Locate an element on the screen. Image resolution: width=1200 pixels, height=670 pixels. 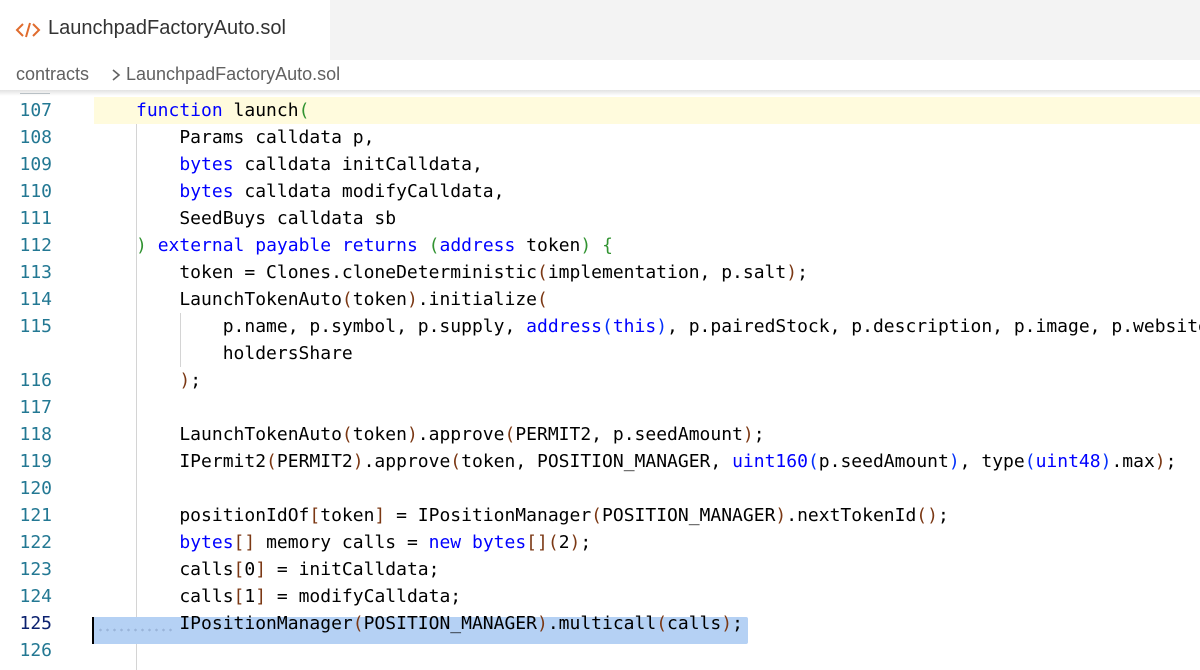
code-line: holdersShare is located at coordinates (600, 353).